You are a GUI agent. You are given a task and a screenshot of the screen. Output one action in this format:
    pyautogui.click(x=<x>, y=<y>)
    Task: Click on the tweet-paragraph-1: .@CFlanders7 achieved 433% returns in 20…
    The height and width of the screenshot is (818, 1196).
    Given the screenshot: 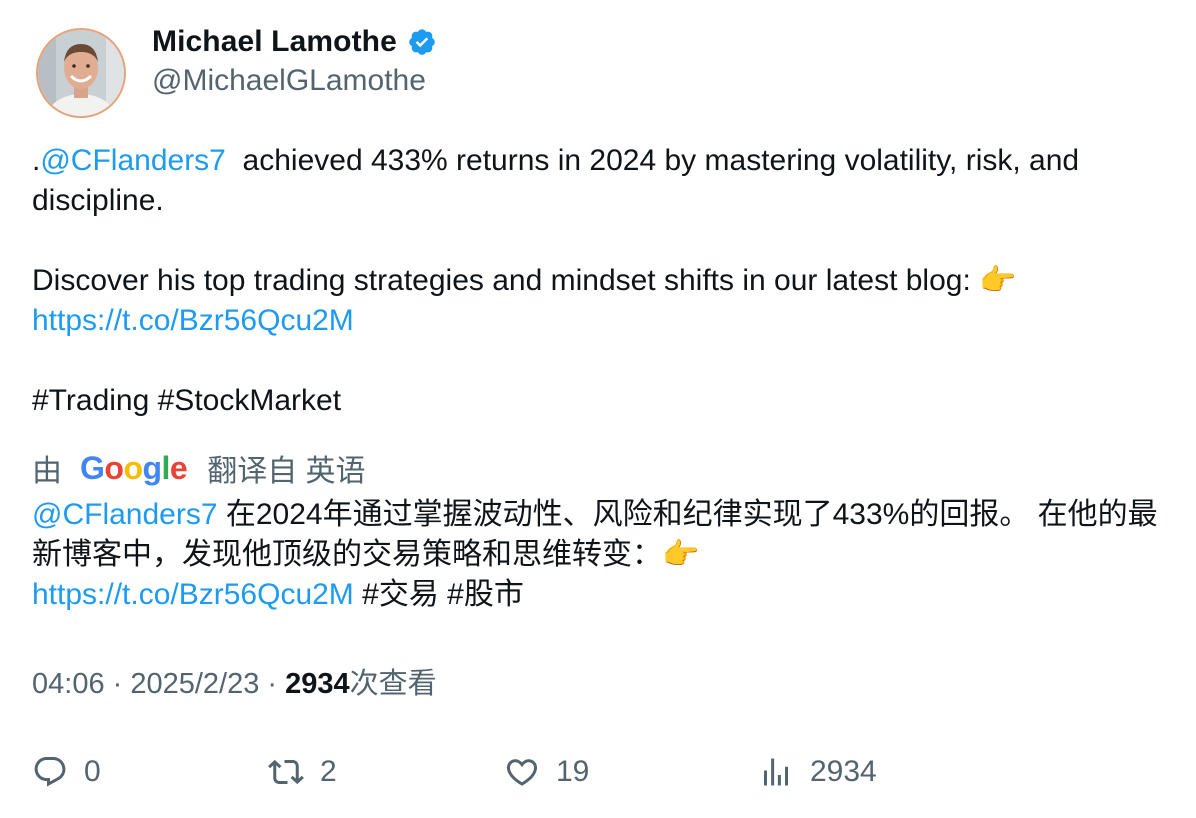 What is the action you would take?
    pyautogui.click(x=597, y=181)
    